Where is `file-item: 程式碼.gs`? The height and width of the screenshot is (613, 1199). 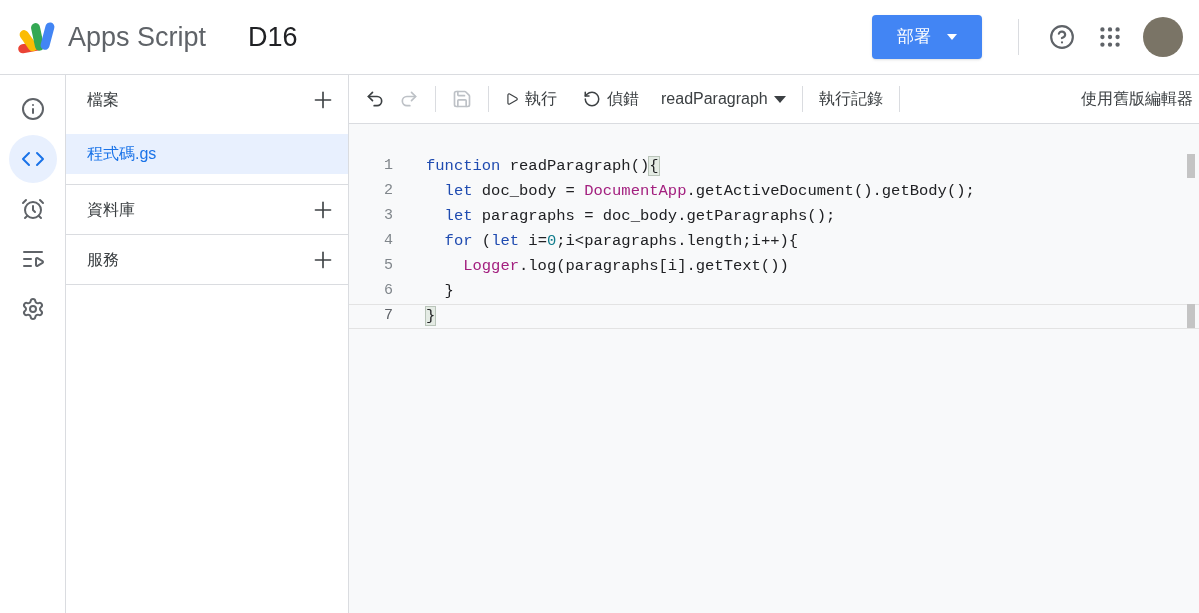
file-item: 程式碼.gs is located at coordinates (207, 154).